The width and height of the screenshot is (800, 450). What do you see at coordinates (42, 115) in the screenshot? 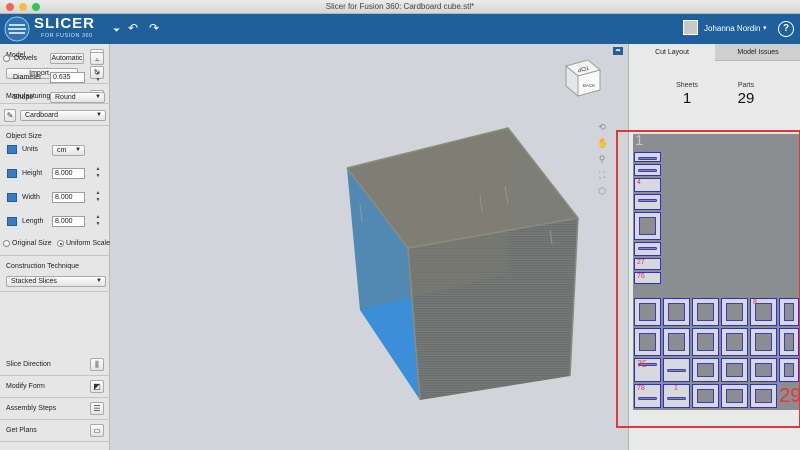
I see `material-select-value: Cardboard` at bounding box center [42, 115].